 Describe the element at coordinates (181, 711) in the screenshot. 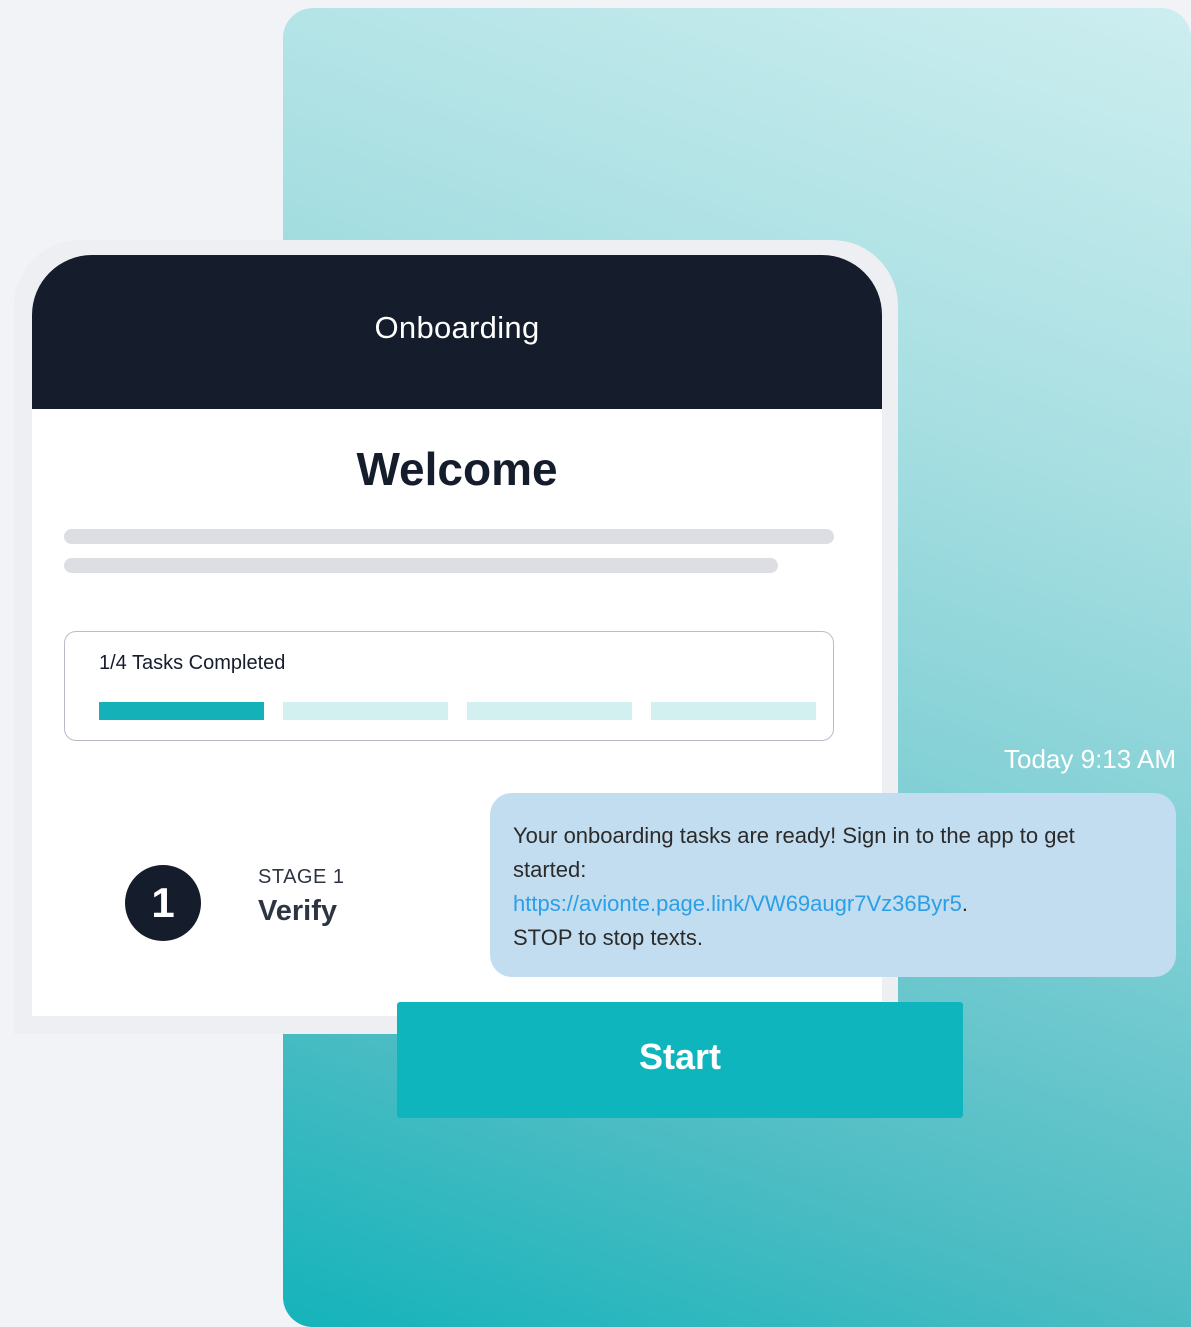

I see `progress-segment-complete` at that location.